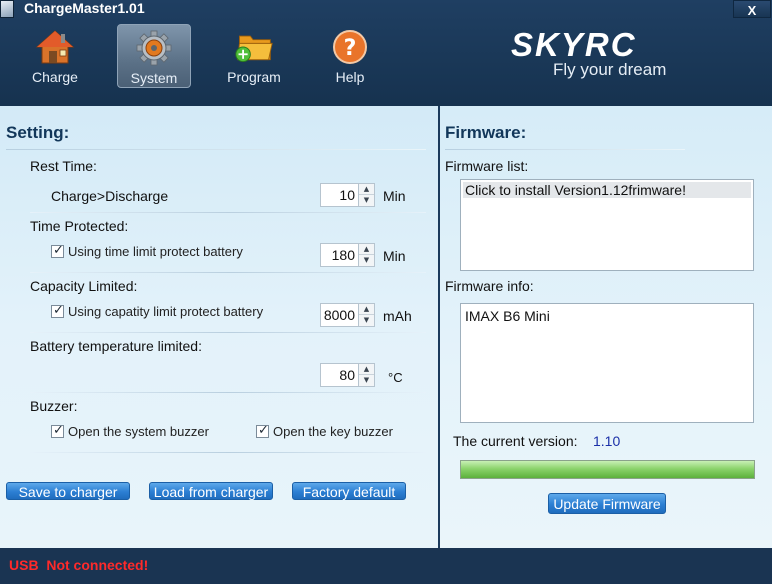 The image size is (772, 584). Describe the element at coordinates (84, 8) in the screenshot. I see `window-title: ChargeMaster1.01` at that location.